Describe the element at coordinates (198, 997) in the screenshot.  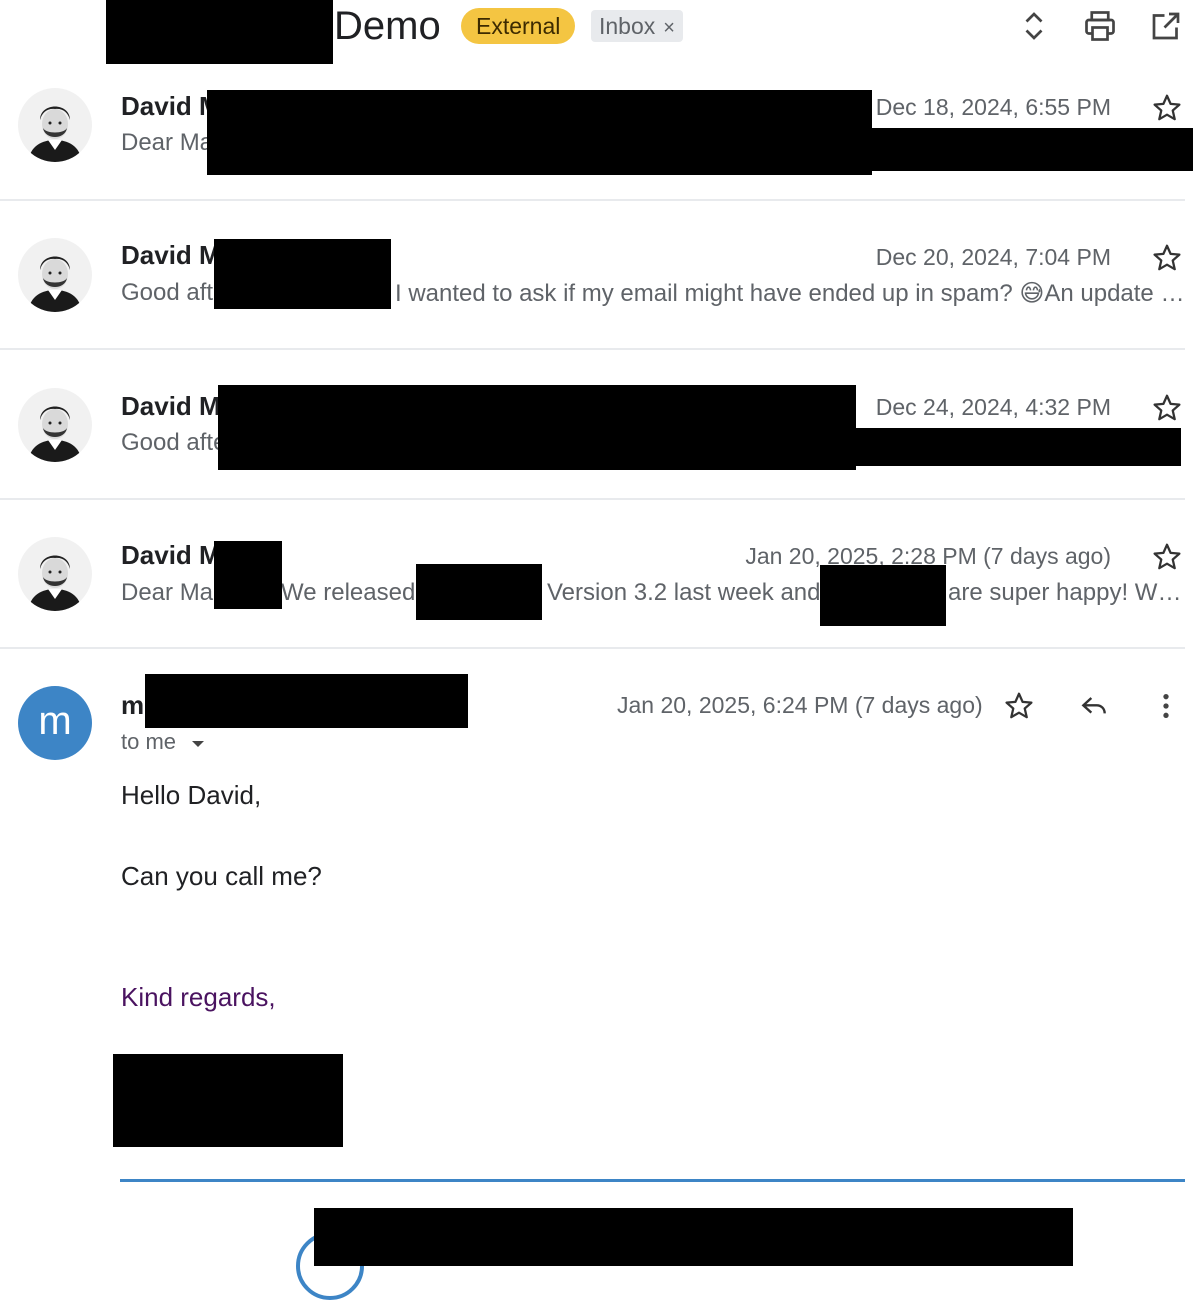
I see `body-closing: Kind regards,` at that location.